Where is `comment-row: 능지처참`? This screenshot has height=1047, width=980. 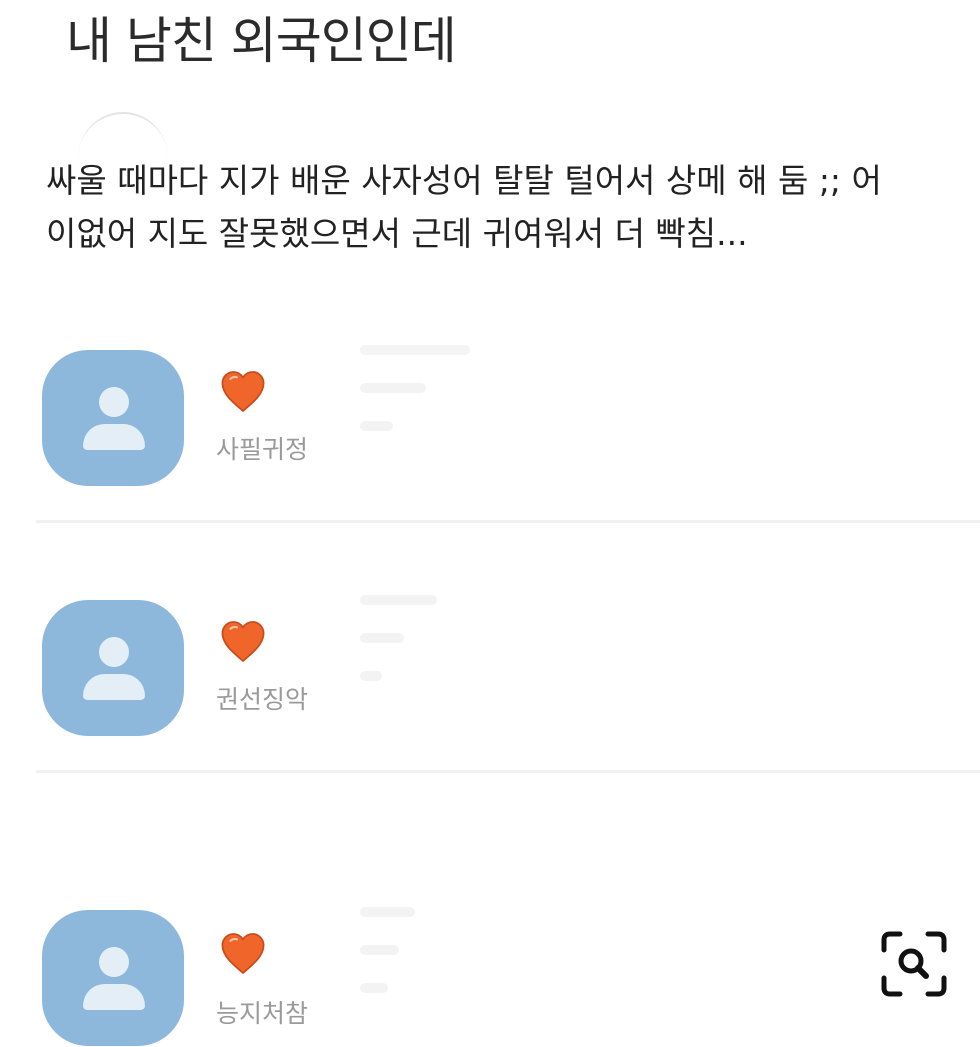
comment-row: 능지처참 is located at coordinates (490, 974).